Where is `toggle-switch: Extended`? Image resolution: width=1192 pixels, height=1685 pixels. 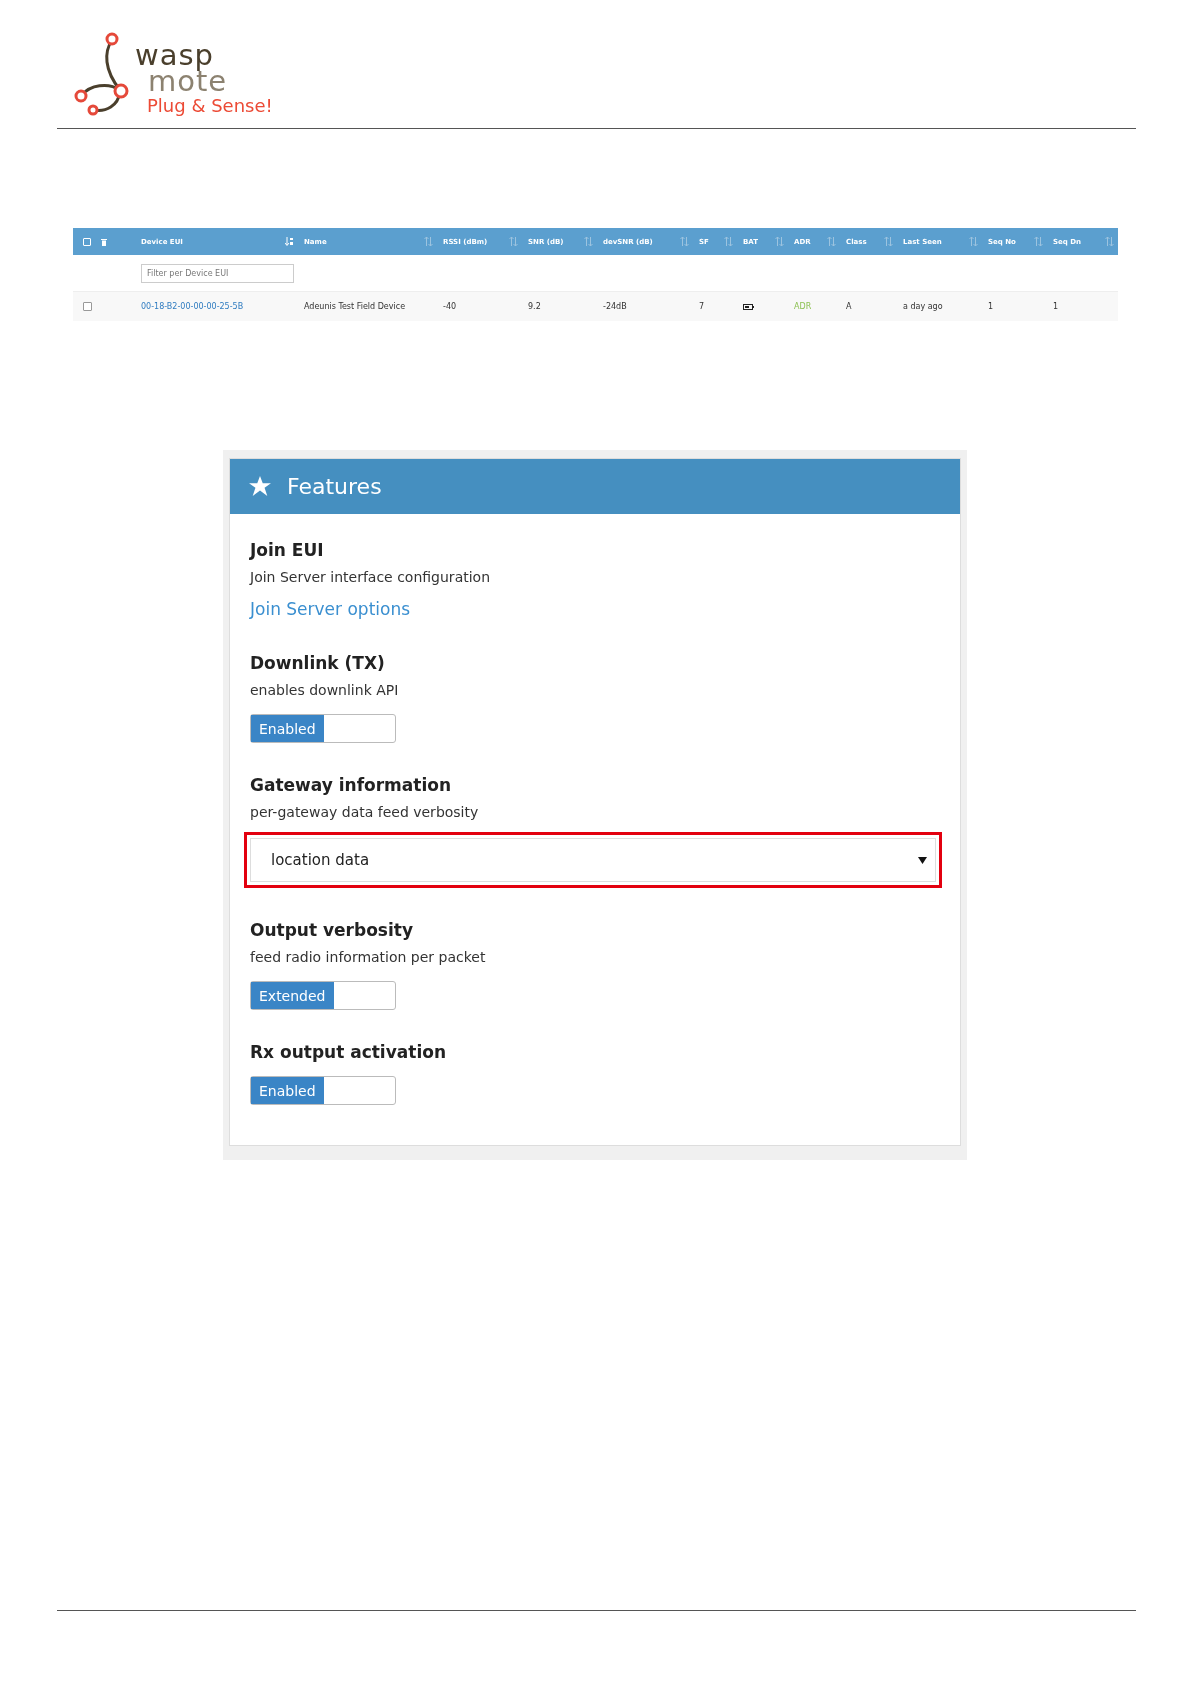 toggle-switch: Extended is located at coordinates (323, 995).